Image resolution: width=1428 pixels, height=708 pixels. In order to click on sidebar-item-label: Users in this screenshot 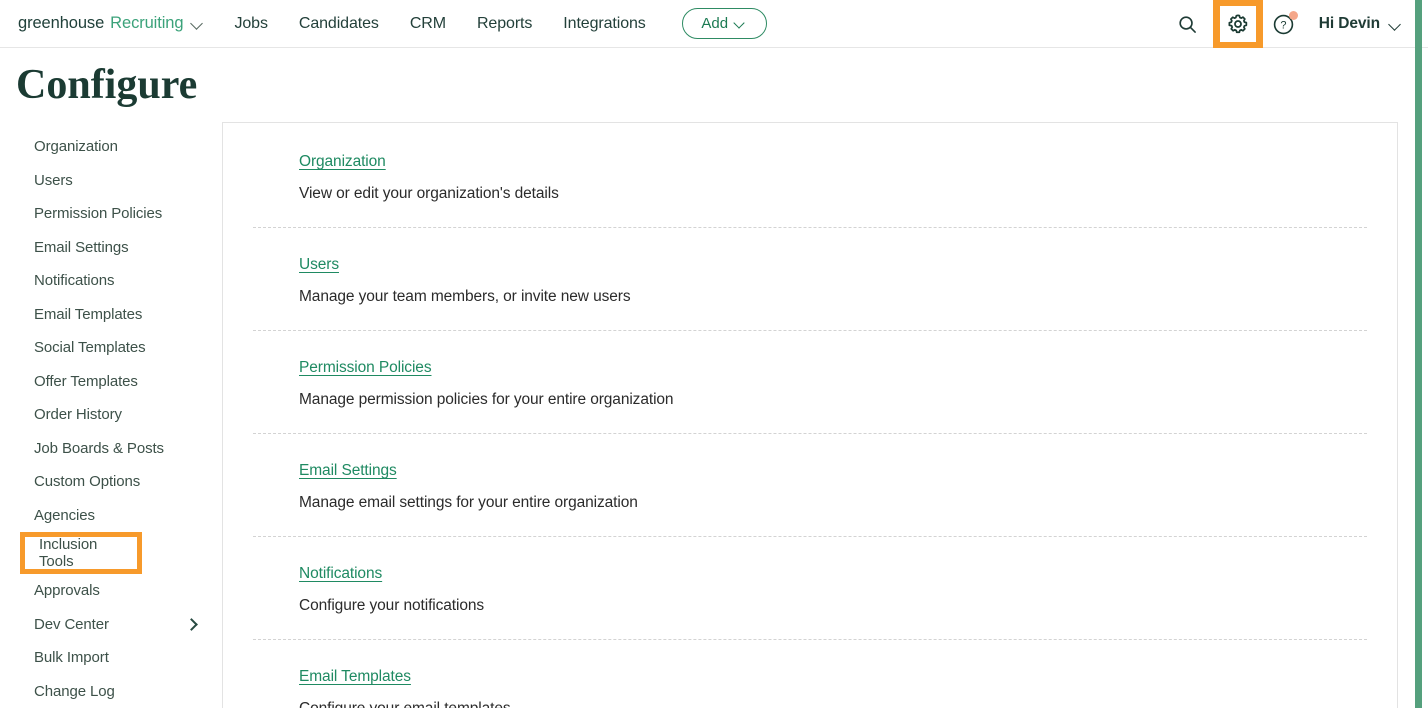, I will do `click(53, 180)`.